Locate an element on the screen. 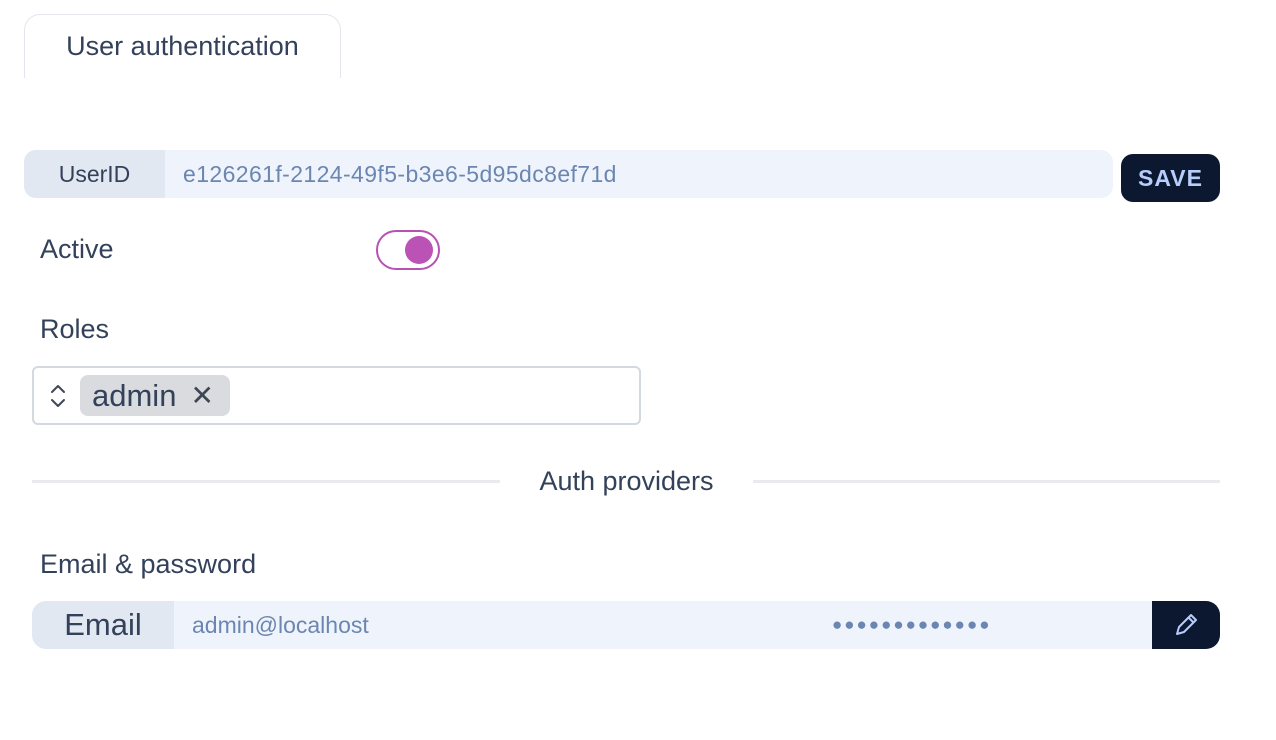 This screenshot has width=1276, height=740. roles-select: admin ✕ is located at coordinates (336, 395).